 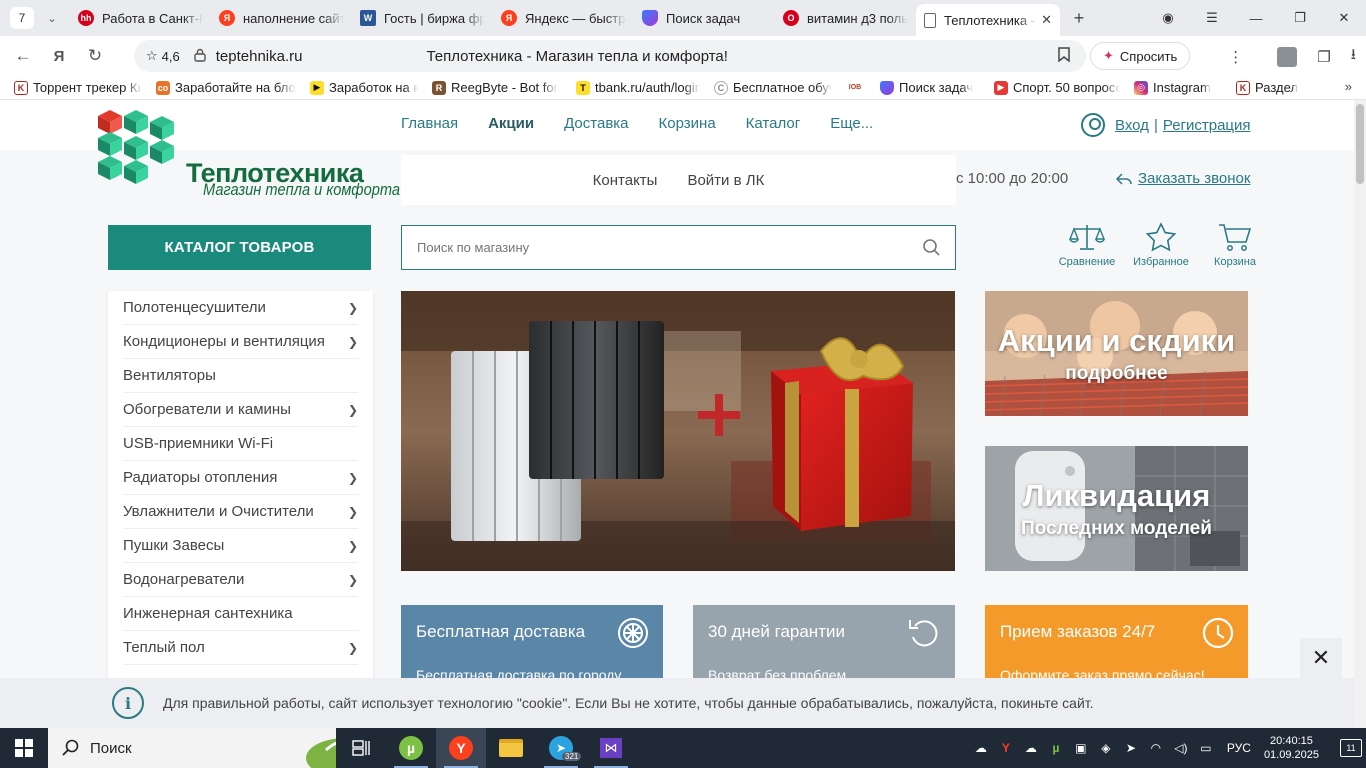 What do you see at coordinates (981, 748) in the screenshot?
I see `onedrive-icon: ☁` at bounding box center [981, 748].